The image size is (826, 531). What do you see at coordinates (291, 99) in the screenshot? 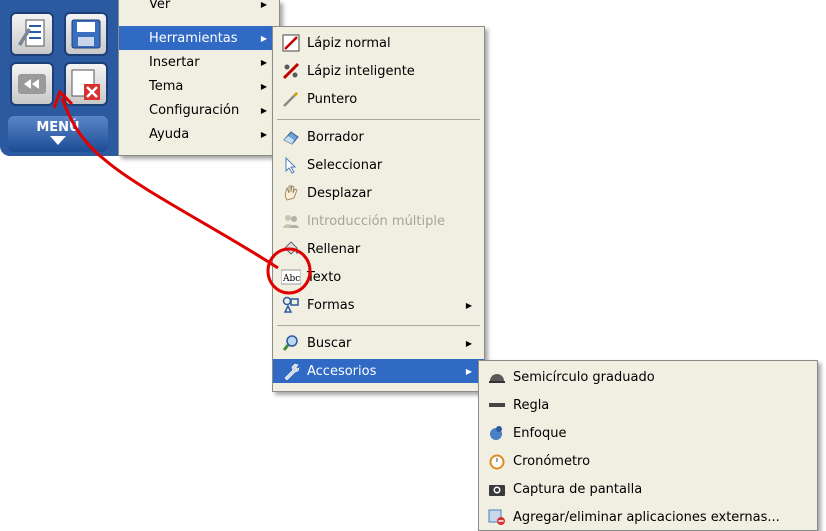
I see `pointer-wand-icon` at bounding box center [291, 99].